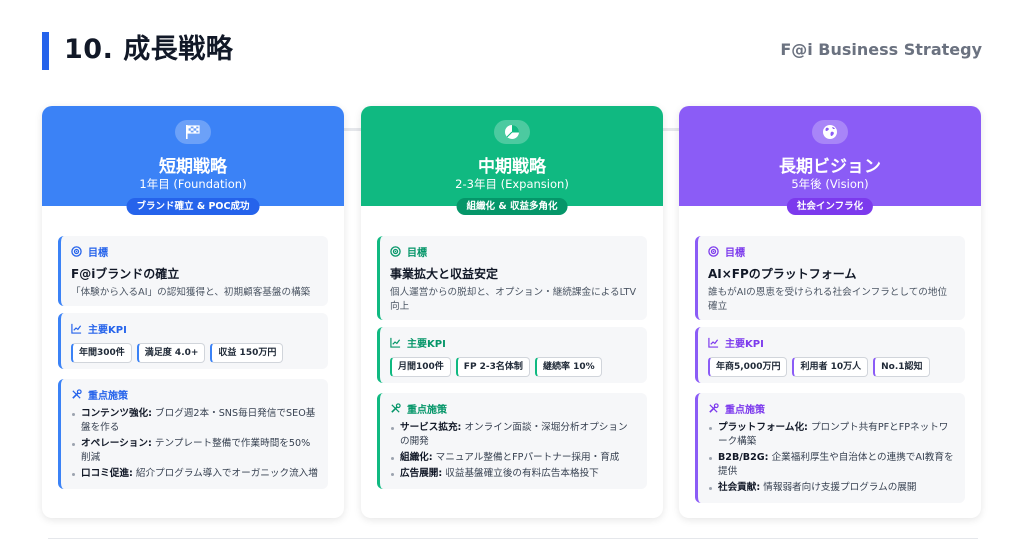 This screenshot has width=1024, height=540. I want to click on kpi-list: 年間300件 満足度 4.0+ 収益 150万円, so click(194, 353).